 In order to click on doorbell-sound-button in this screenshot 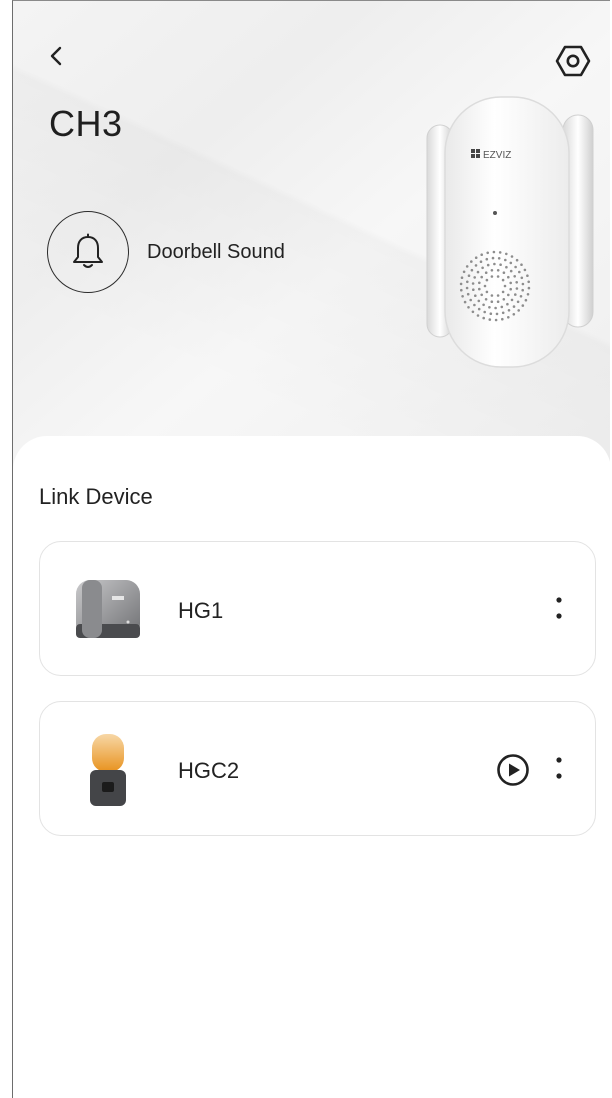, I will do `click(88, 252)`.